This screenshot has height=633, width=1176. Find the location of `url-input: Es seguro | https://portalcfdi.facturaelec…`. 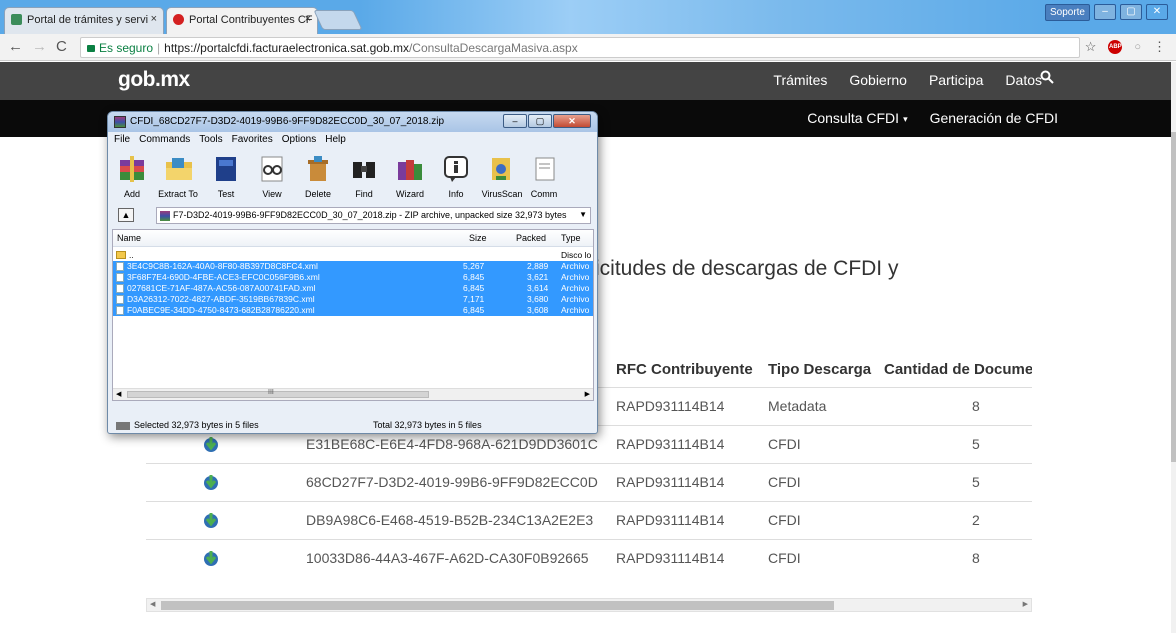

url-input: Es seguro | https://portalcfdi.facturaelec… is located at coordinates (580, 47).